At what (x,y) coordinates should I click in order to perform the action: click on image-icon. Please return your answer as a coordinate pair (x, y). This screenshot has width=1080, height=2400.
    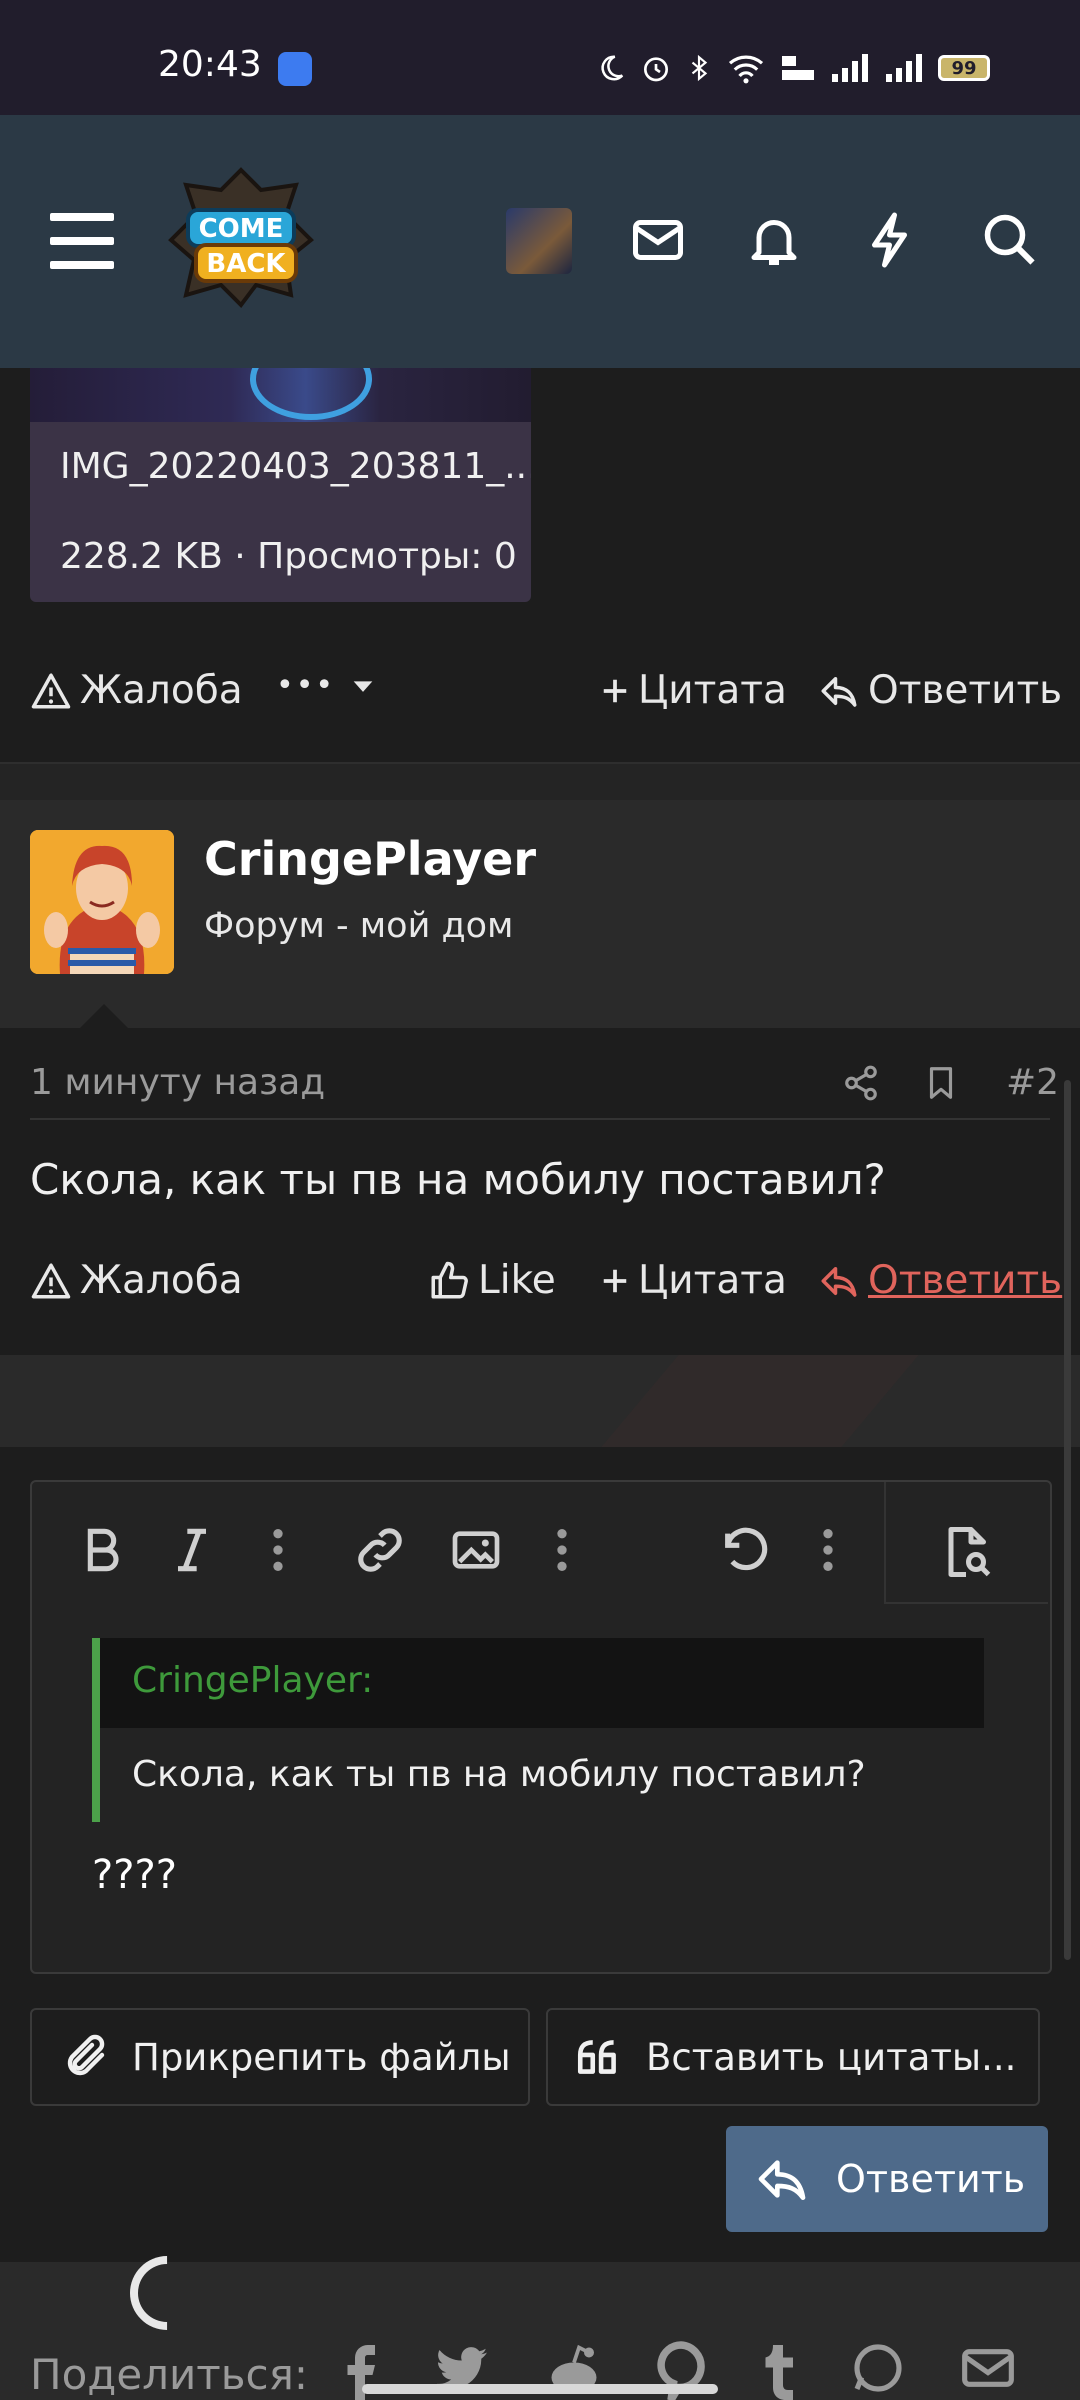
    Looking at the image, I should click on (476, 1550).